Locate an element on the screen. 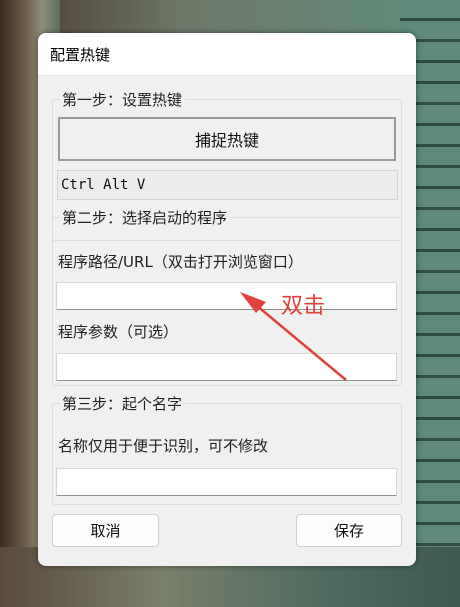 This screenshot has width=460, height=607. annotation-label: 双击 is located at coordinates (303, 306).